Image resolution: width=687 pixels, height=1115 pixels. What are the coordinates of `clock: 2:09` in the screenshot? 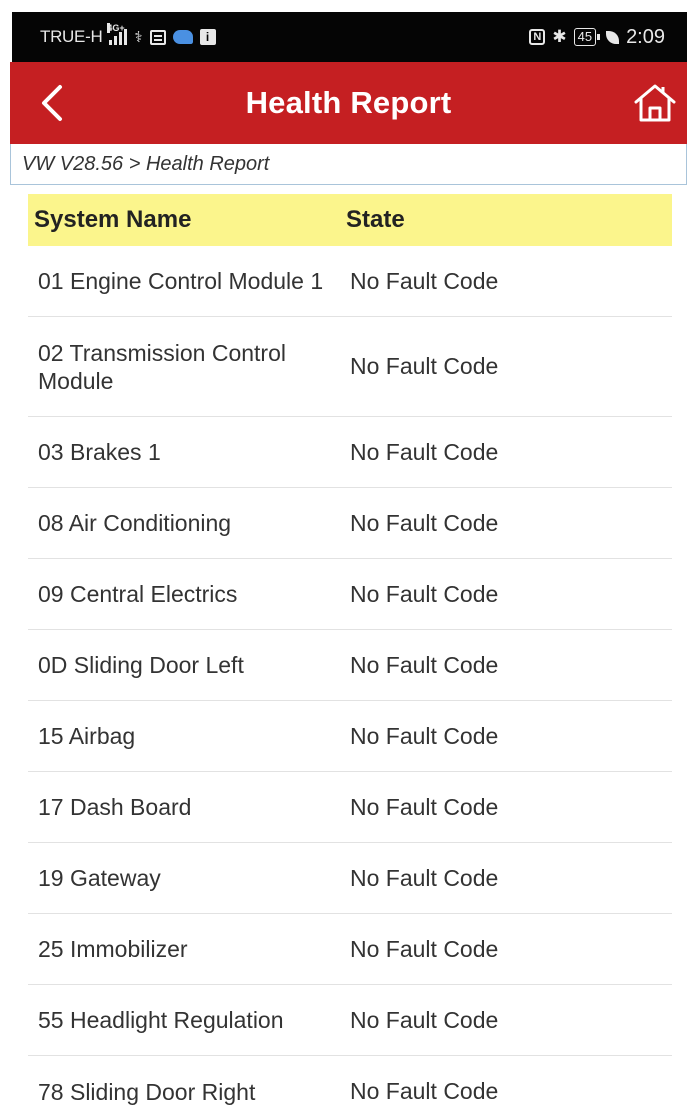 It's located at (645, 36).